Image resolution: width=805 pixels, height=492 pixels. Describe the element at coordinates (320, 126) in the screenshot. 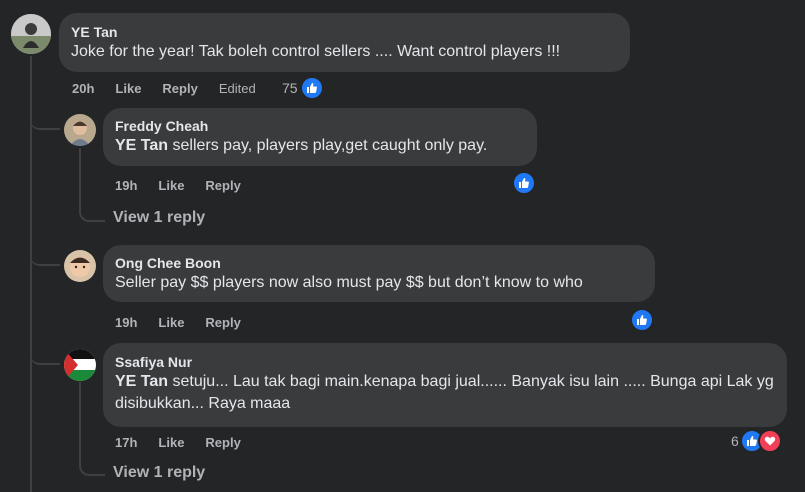

I see `comment-author: Freddy Cheah` at that location.